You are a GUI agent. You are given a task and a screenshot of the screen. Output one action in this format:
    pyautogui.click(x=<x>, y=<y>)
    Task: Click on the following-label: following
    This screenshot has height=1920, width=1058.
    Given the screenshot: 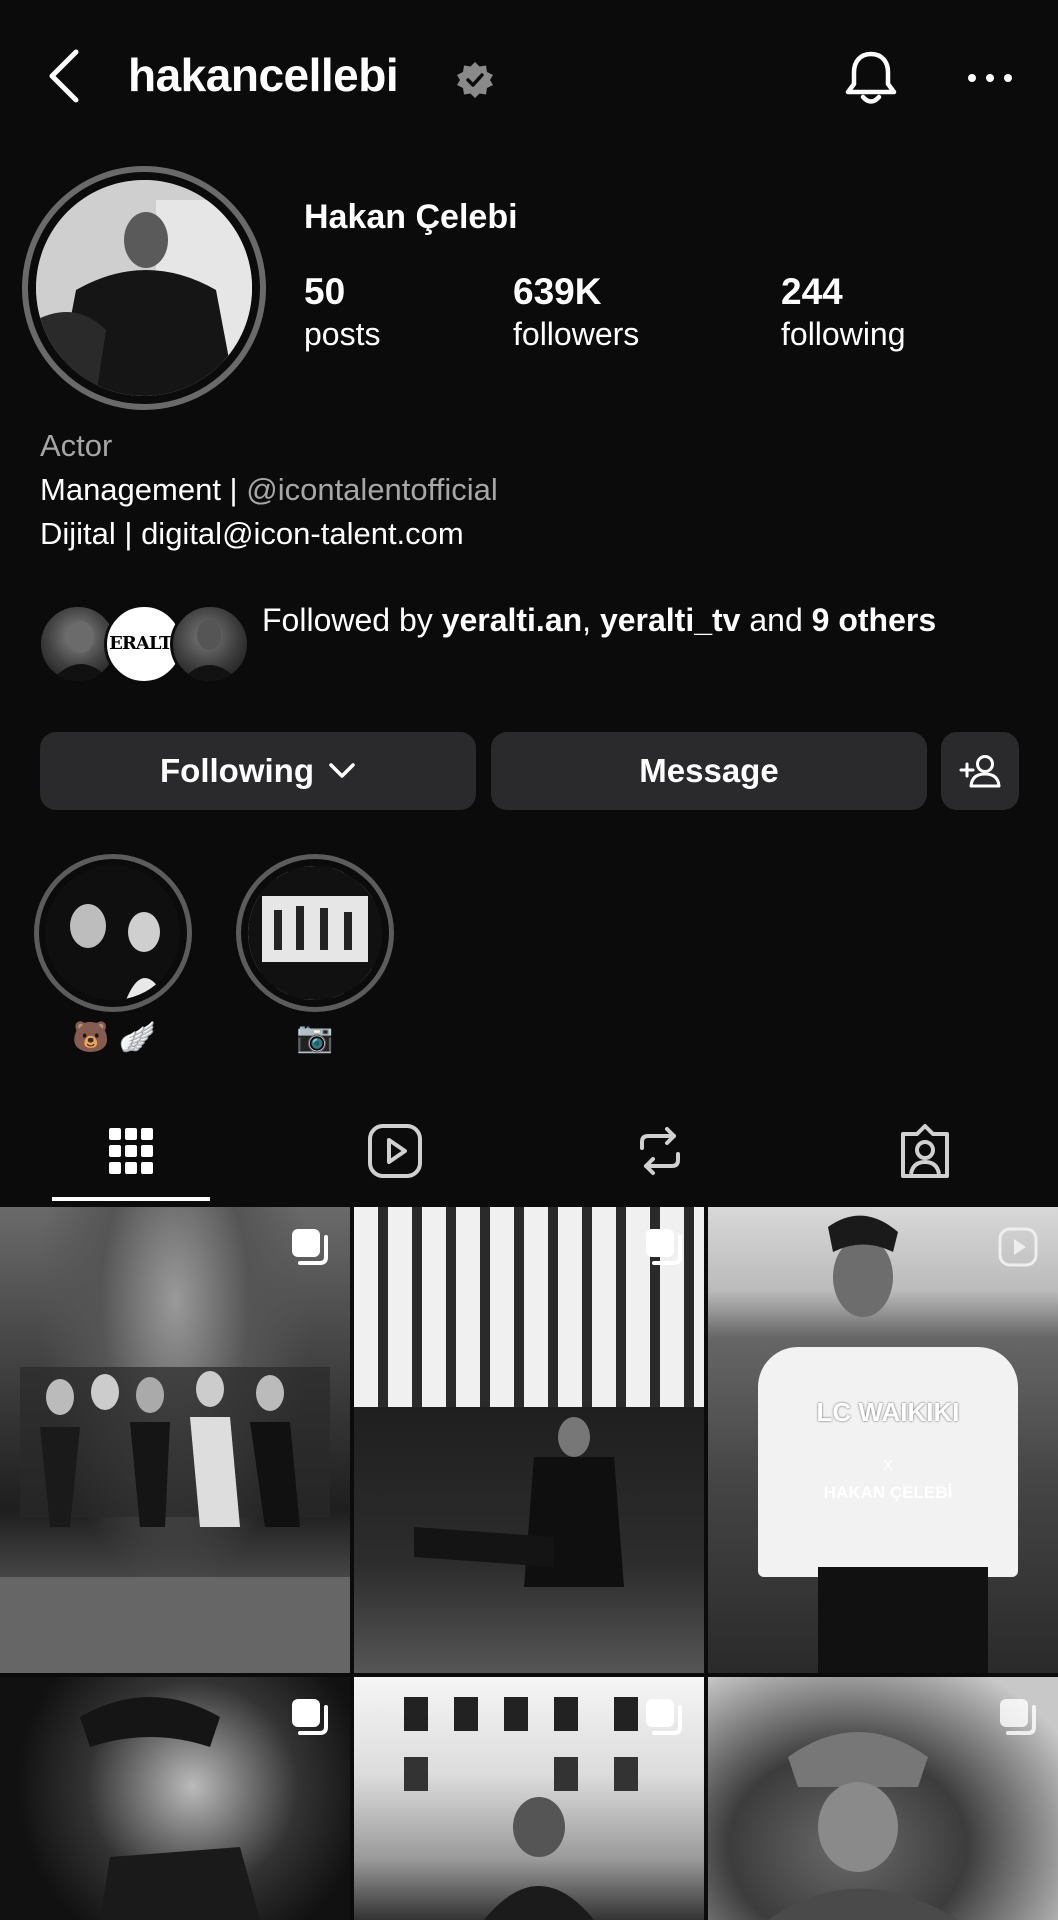 What is the action you would take?
    pyautogui.click(x=843, y=334)
    